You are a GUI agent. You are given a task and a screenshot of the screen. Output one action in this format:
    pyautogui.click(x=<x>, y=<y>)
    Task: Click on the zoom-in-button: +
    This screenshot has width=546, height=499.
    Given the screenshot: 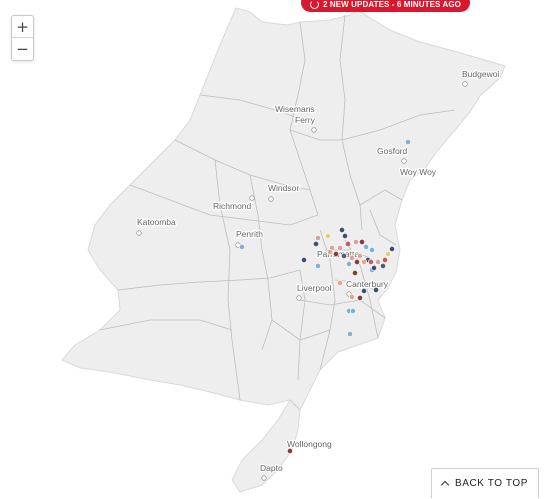 What is the action you would take?
    pyautogui.click(x=22, y=27)
    